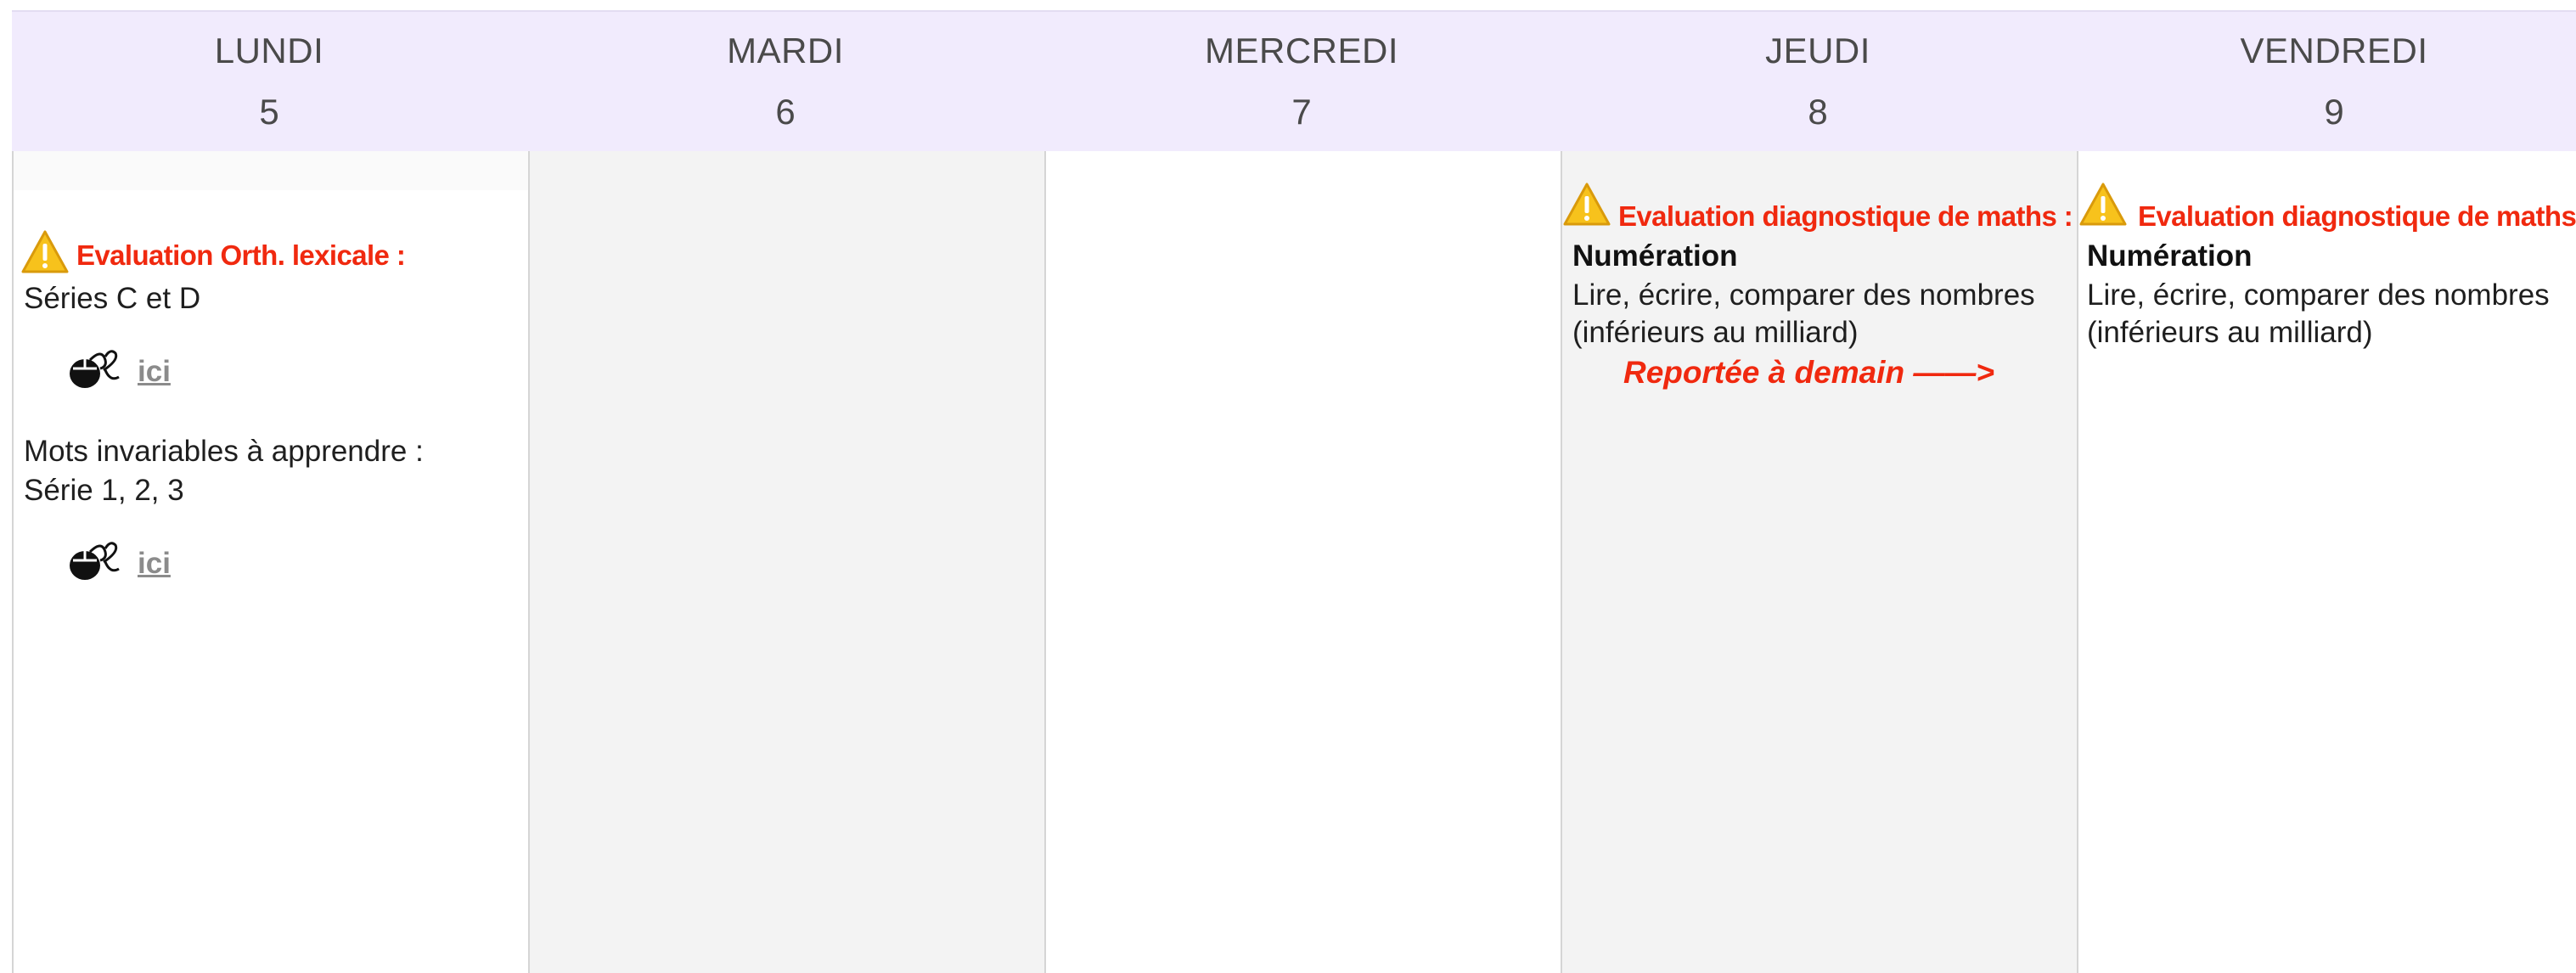 Image resolution: width=2576 pixels, height=973 pixels. Describe the element at coordinates (1301, 82) in the screenshot. I see `day-header-mercredi: MERCREDI 7` at that location.